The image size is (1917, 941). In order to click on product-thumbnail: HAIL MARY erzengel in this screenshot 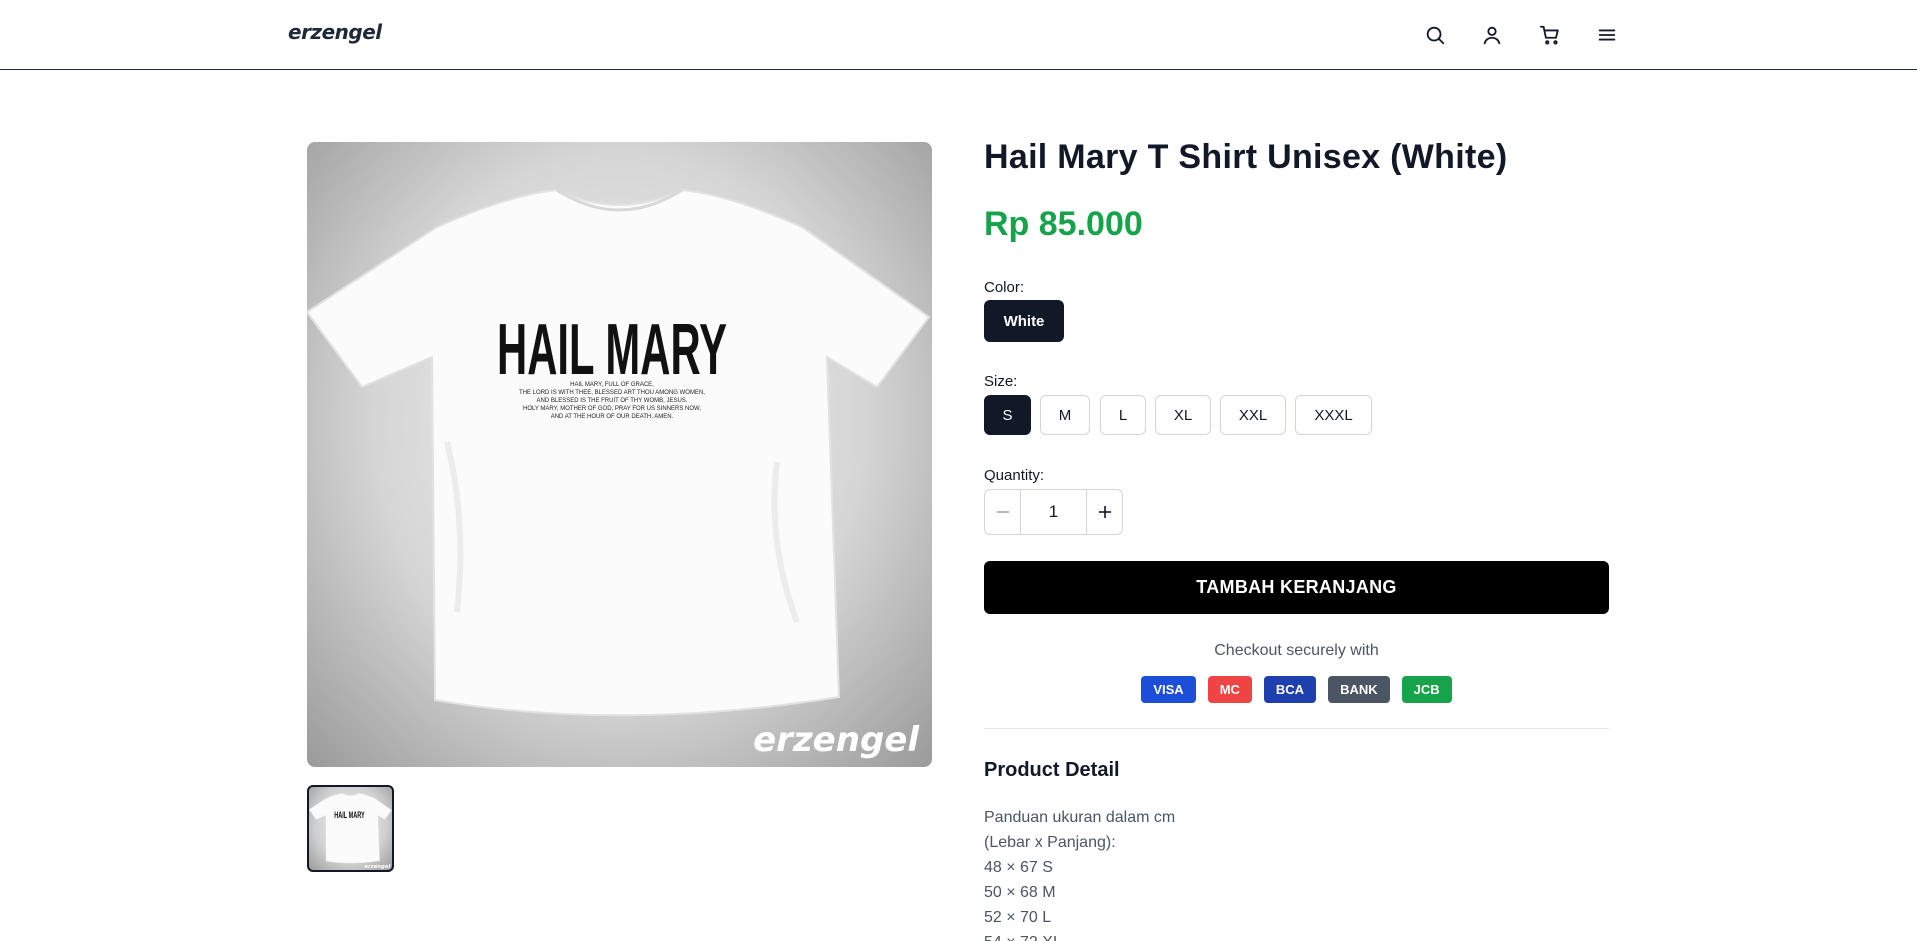, I will do `click(350, 828)`.